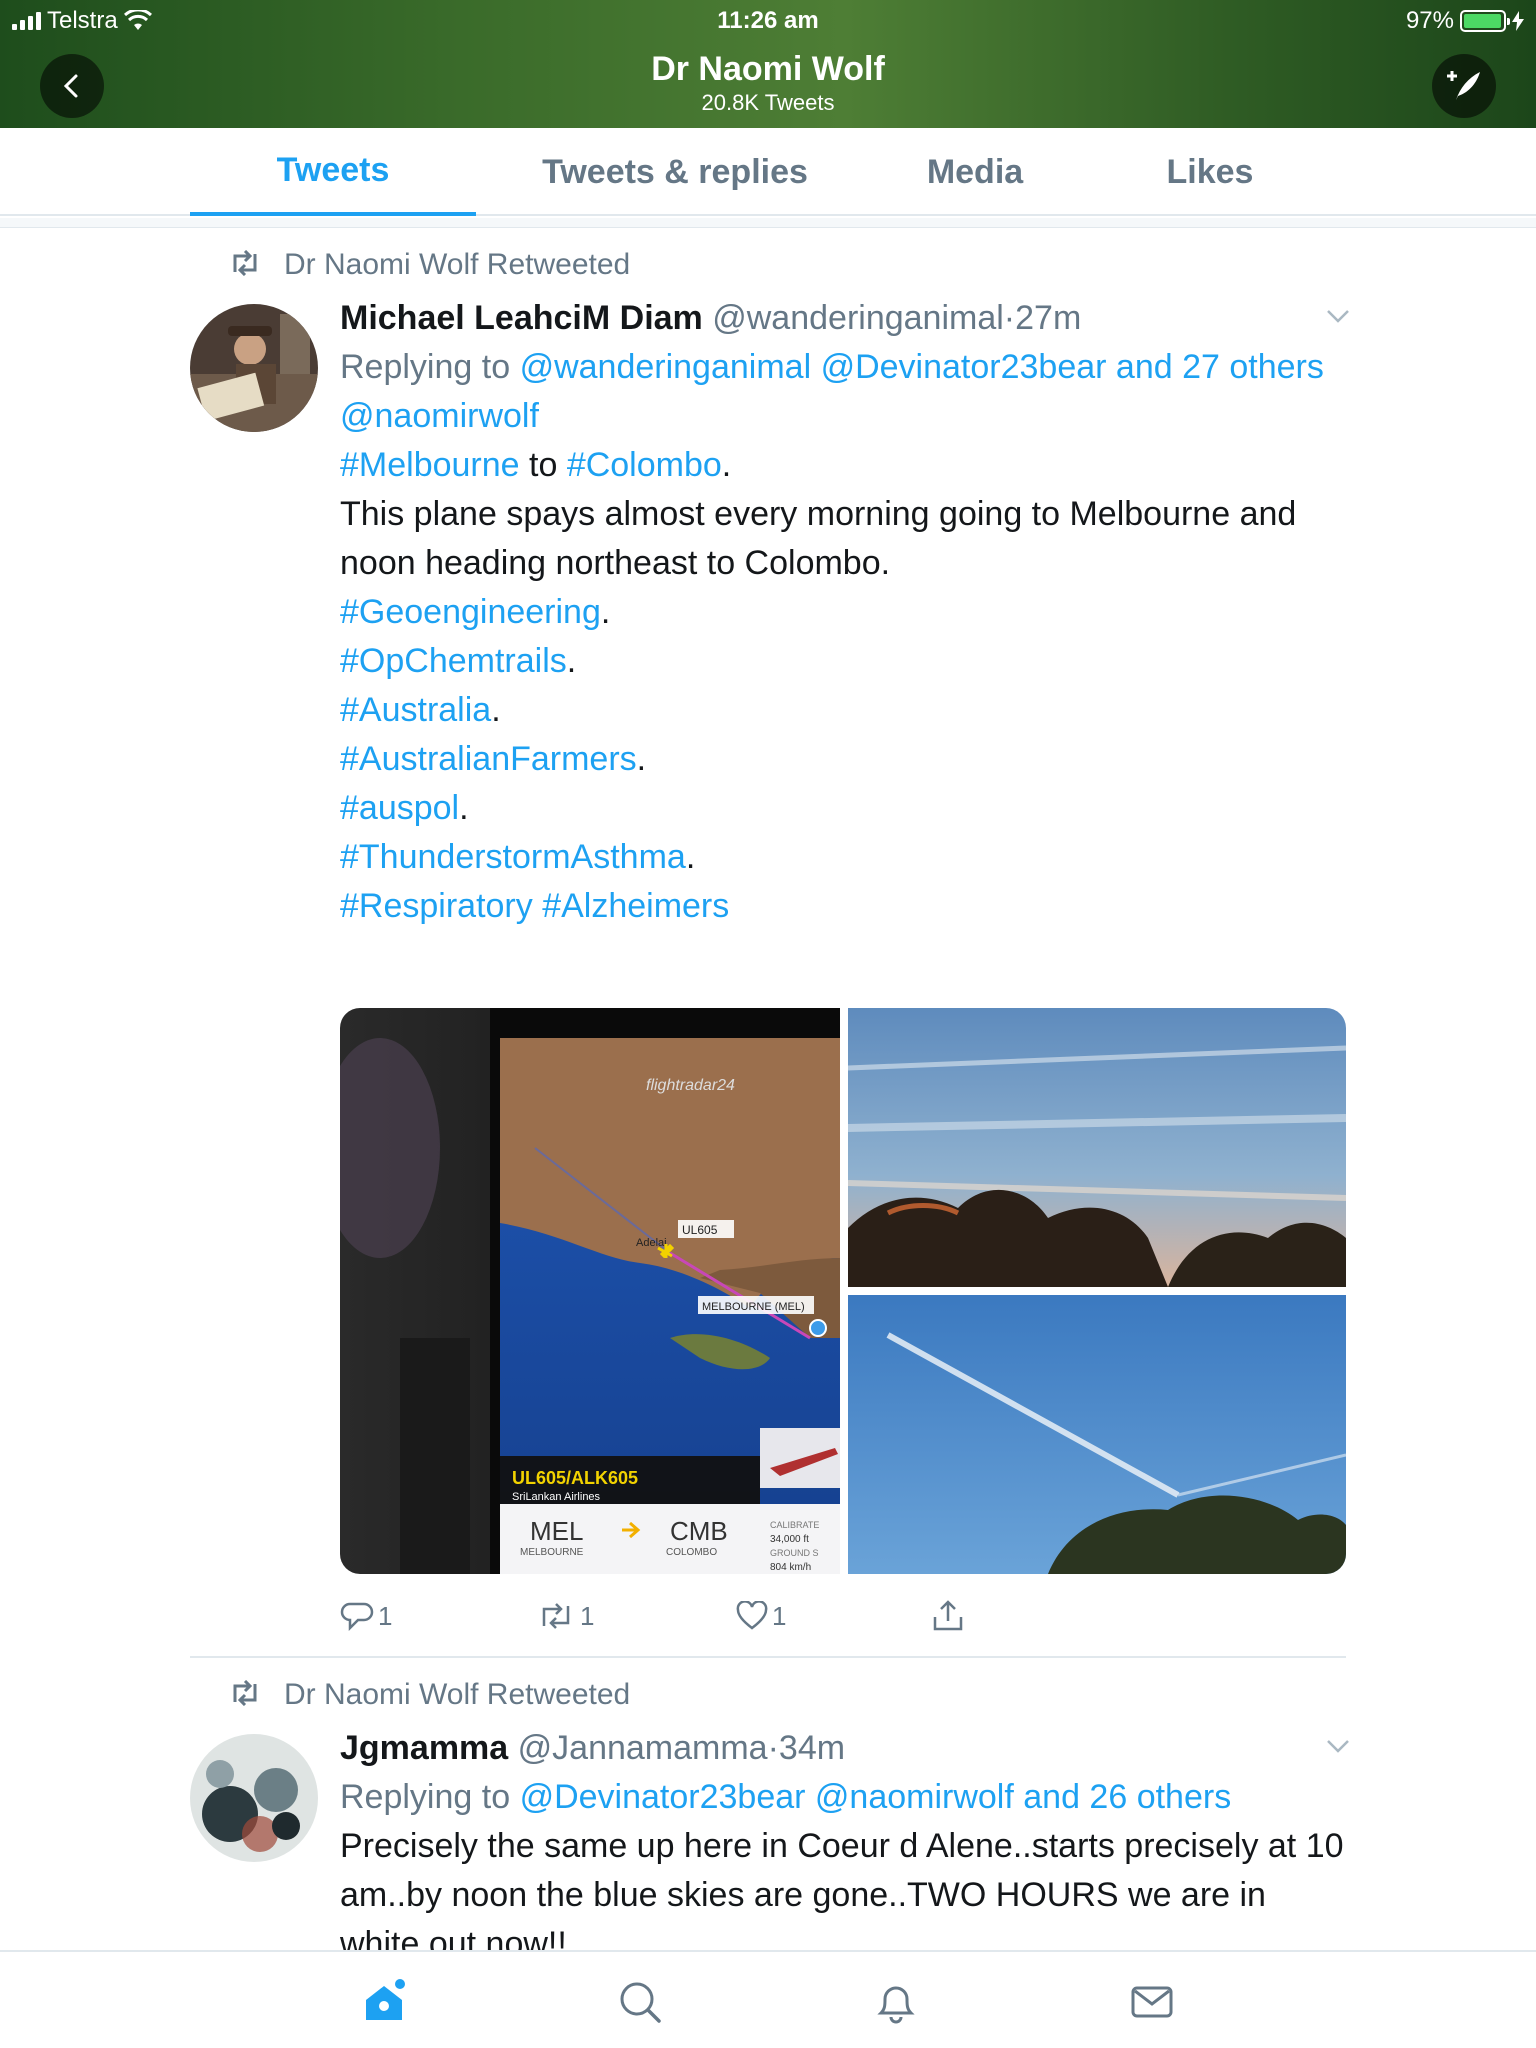 The height and width of the screenshot is (2048, 1536). Describe the element at coordinates (575, 1478) in the screenshot. I see `callsign-label: UL605/ALK605` at that location.